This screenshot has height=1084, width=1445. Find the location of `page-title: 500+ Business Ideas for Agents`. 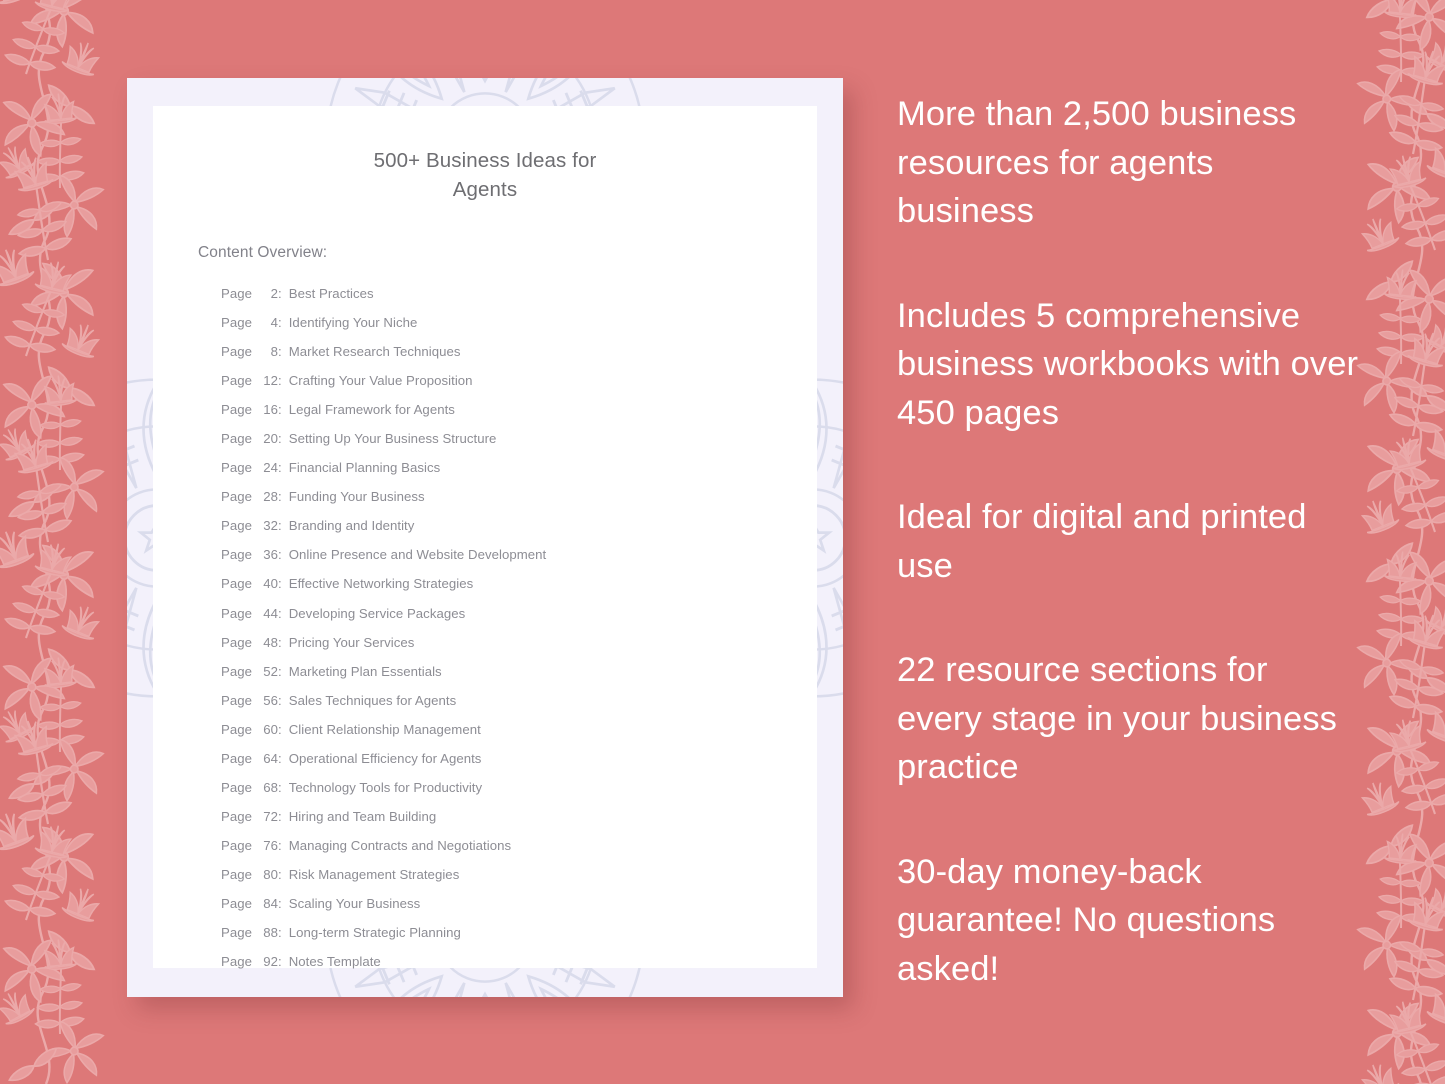

page-title: 500+ Business Ideas for Agents is located at coordinates (485, 155).